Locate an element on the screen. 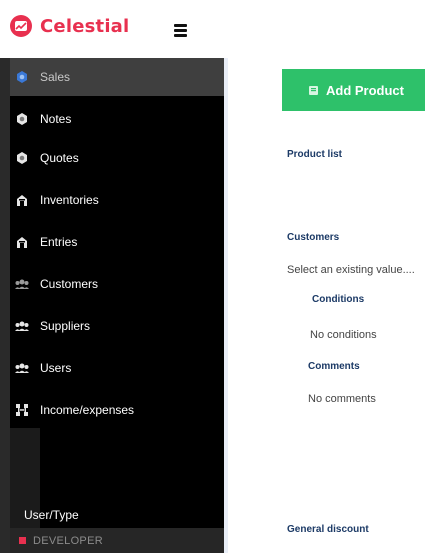 The image size is (425, 553). sidebar-item-label: Entries is located at coordinates (59, 242).